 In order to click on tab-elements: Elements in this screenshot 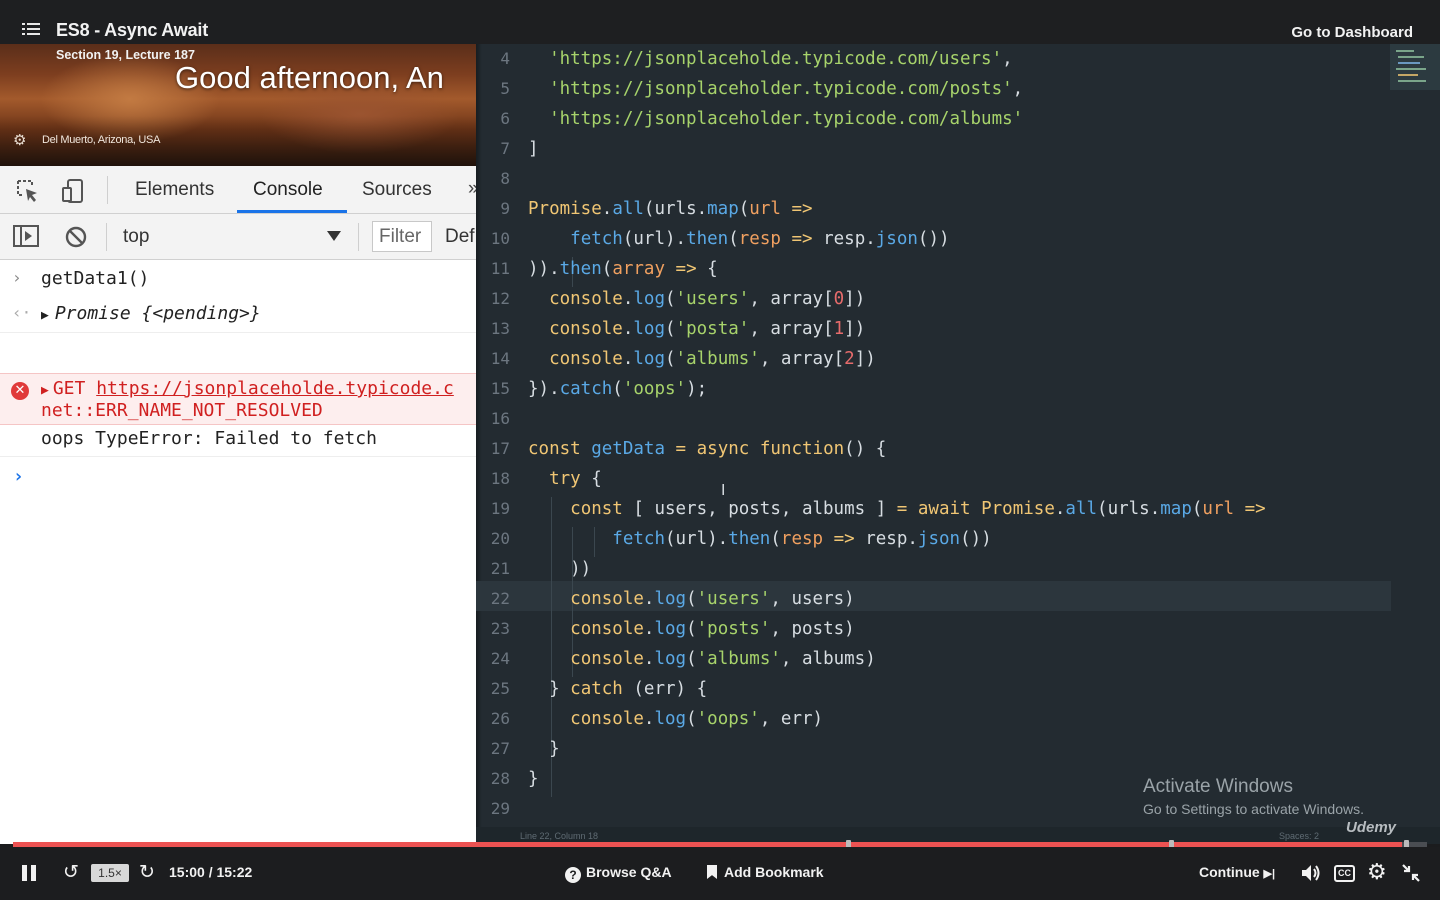, I will do `click(174, 190)`.